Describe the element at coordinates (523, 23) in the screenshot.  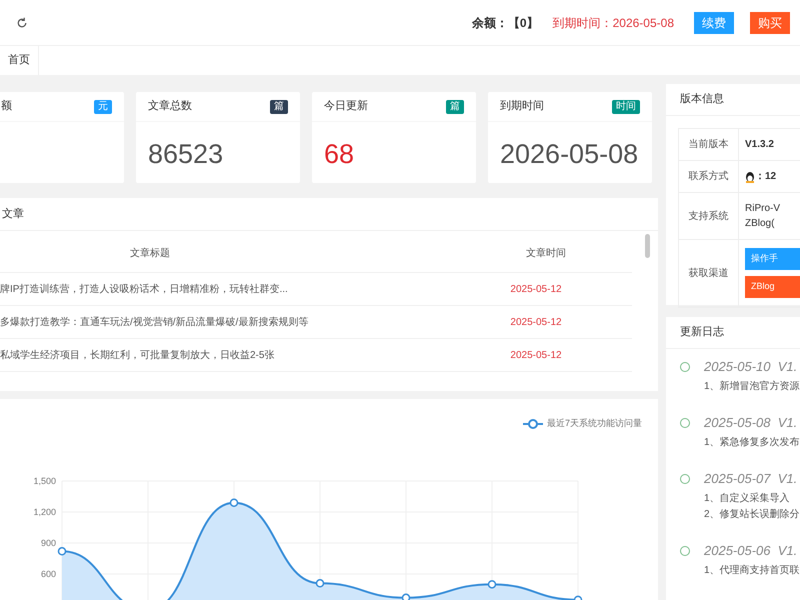
I see `balance-value: 【0】` at that location.